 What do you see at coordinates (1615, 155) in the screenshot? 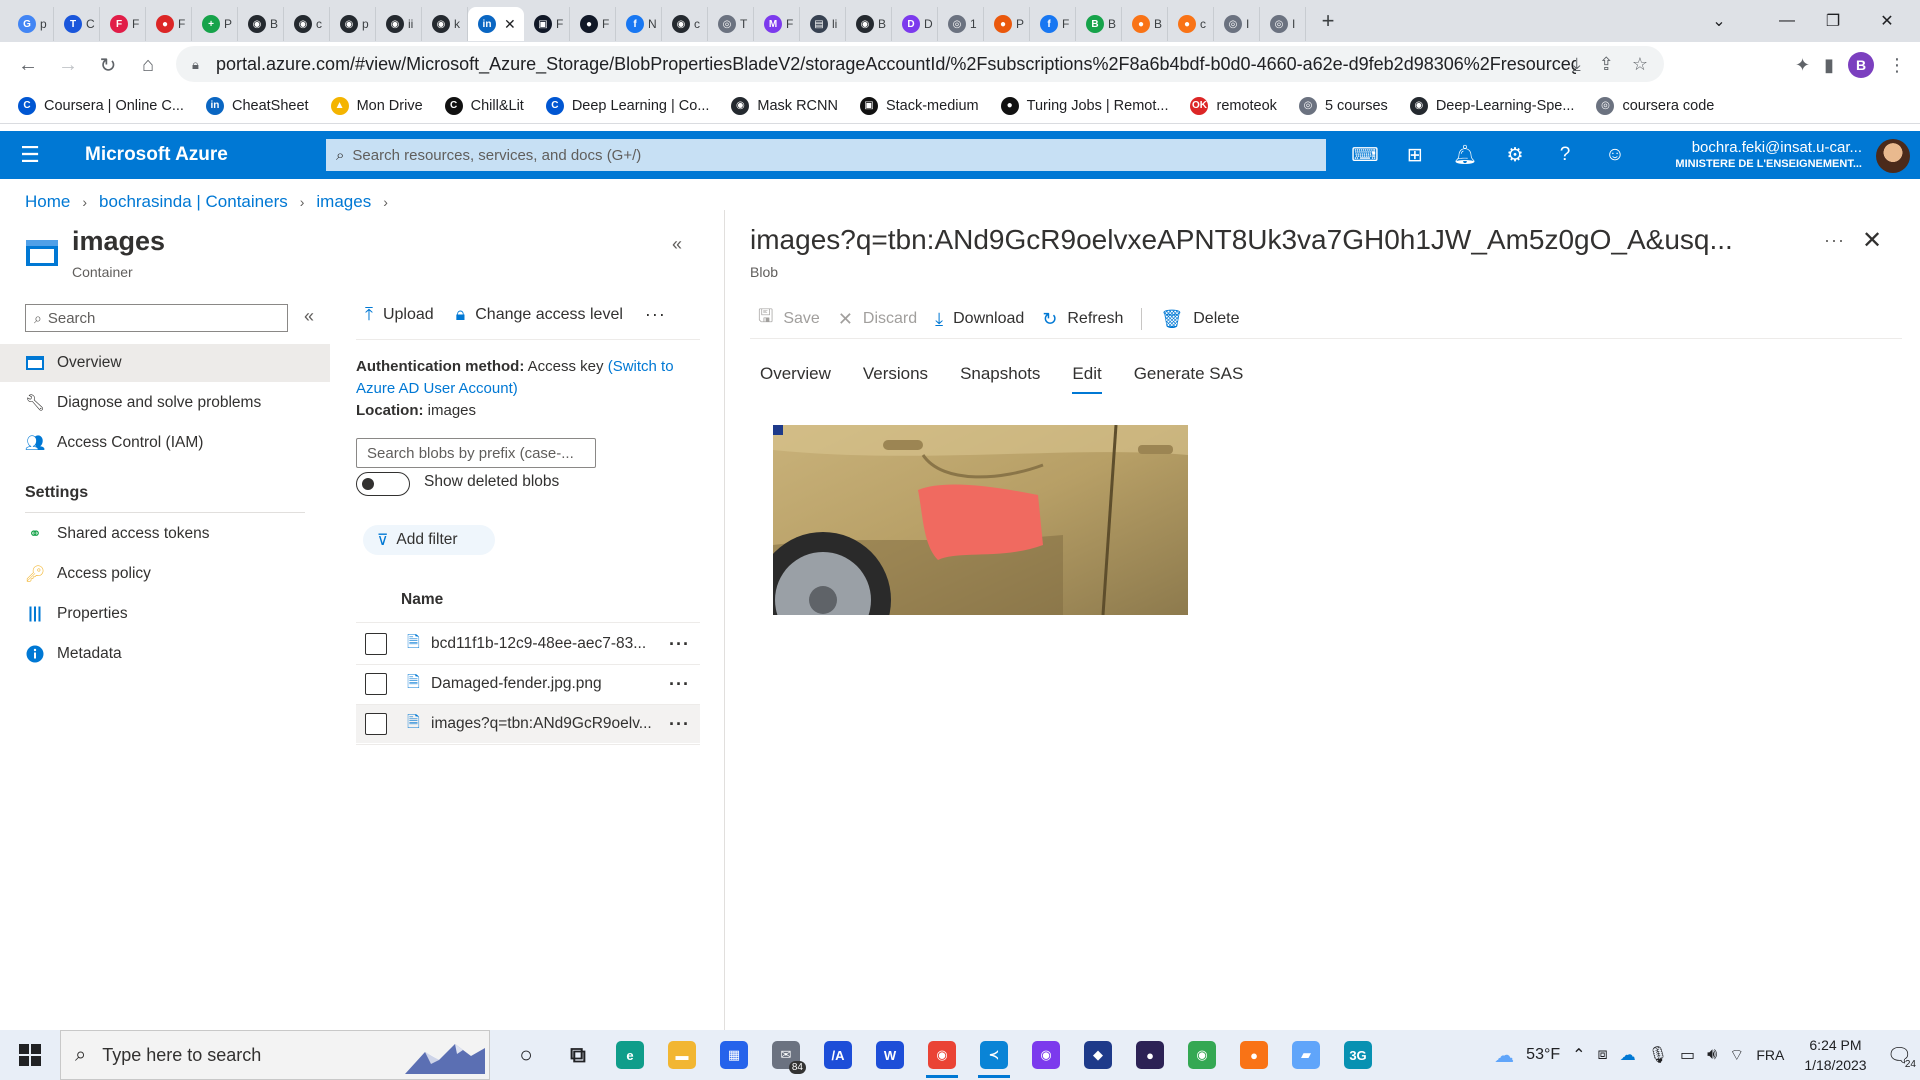
I see `feedback-icon: ☺` at bounding box center [1615, 155].